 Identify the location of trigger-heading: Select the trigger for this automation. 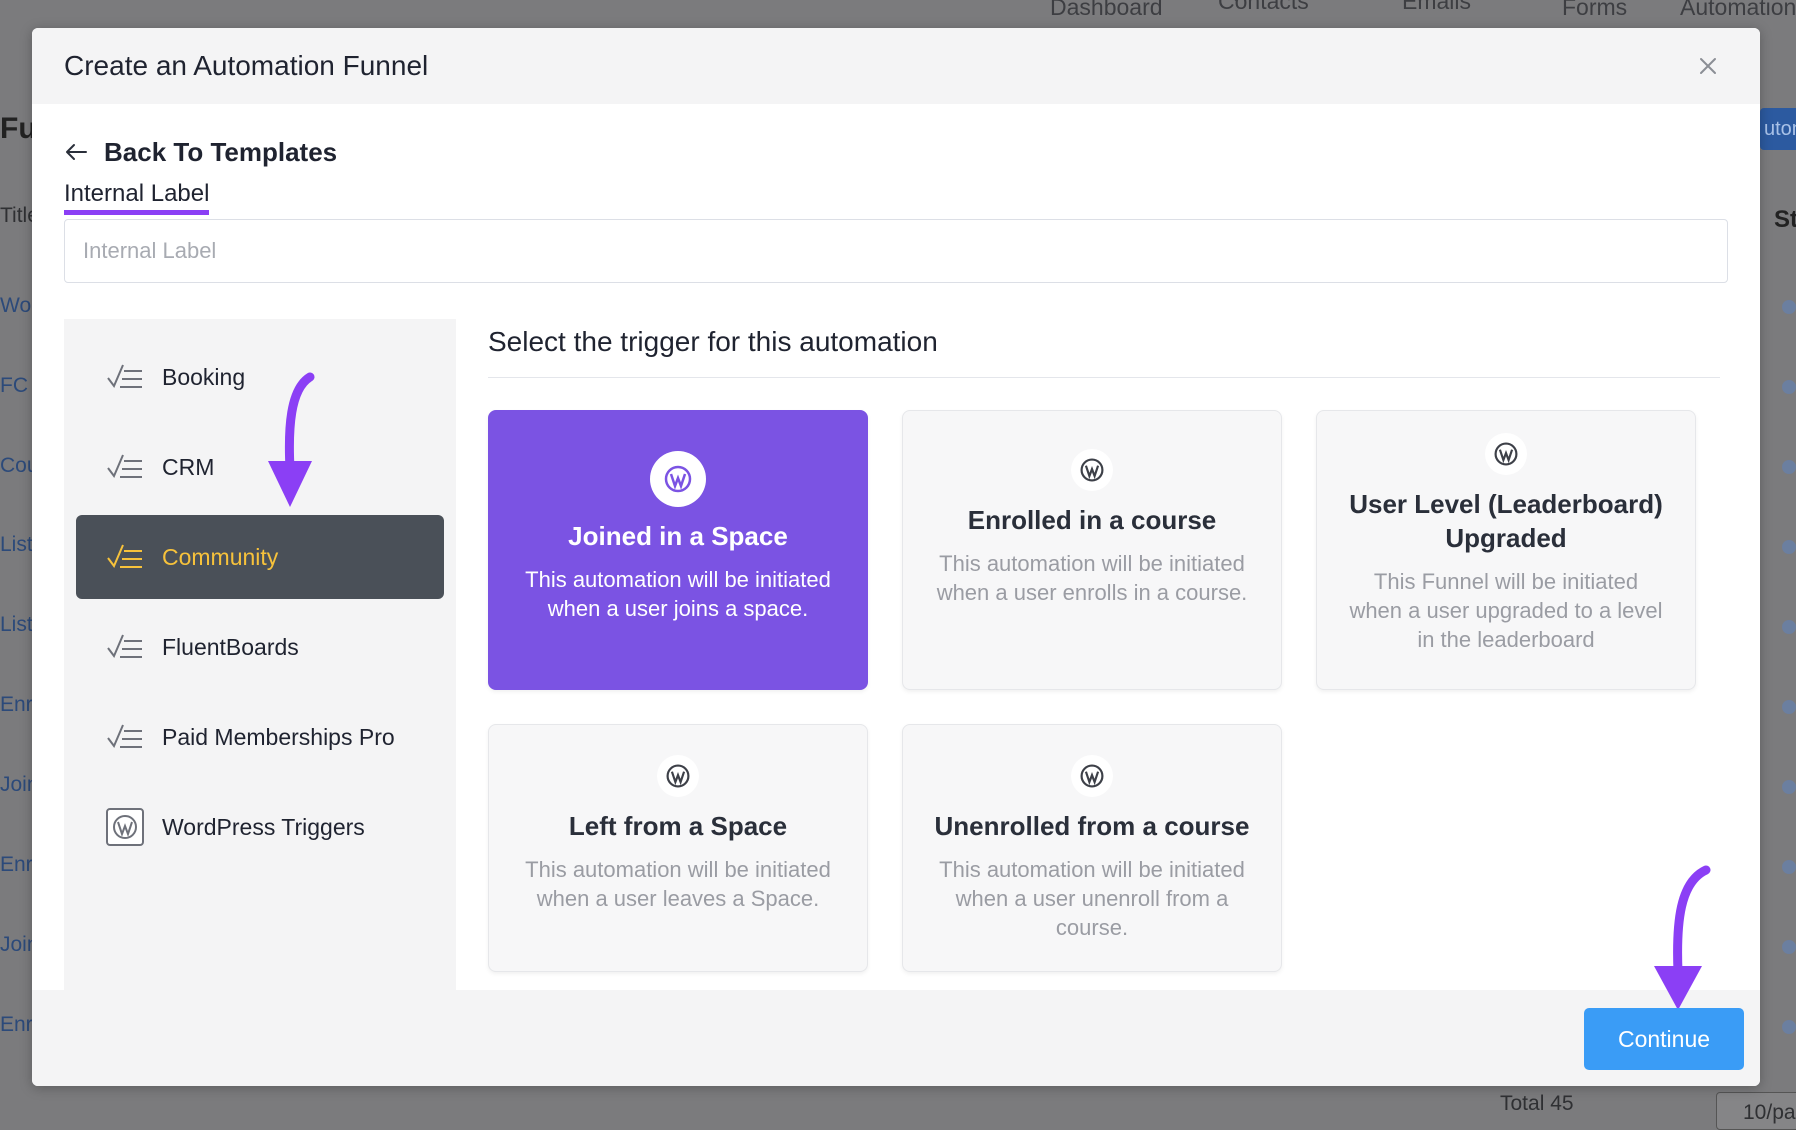
(713, 341).